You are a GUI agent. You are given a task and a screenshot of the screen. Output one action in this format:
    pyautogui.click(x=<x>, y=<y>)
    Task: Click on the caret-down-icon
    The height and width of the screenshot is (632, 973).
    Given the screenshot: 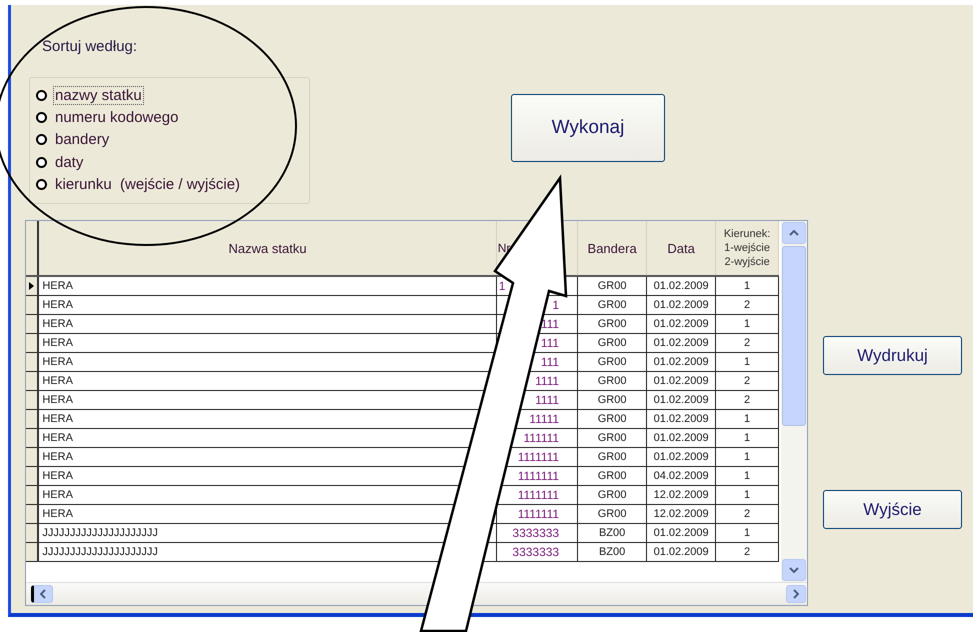 What is the action you would take?
    pyautogui.click(x=794, y=570)
    